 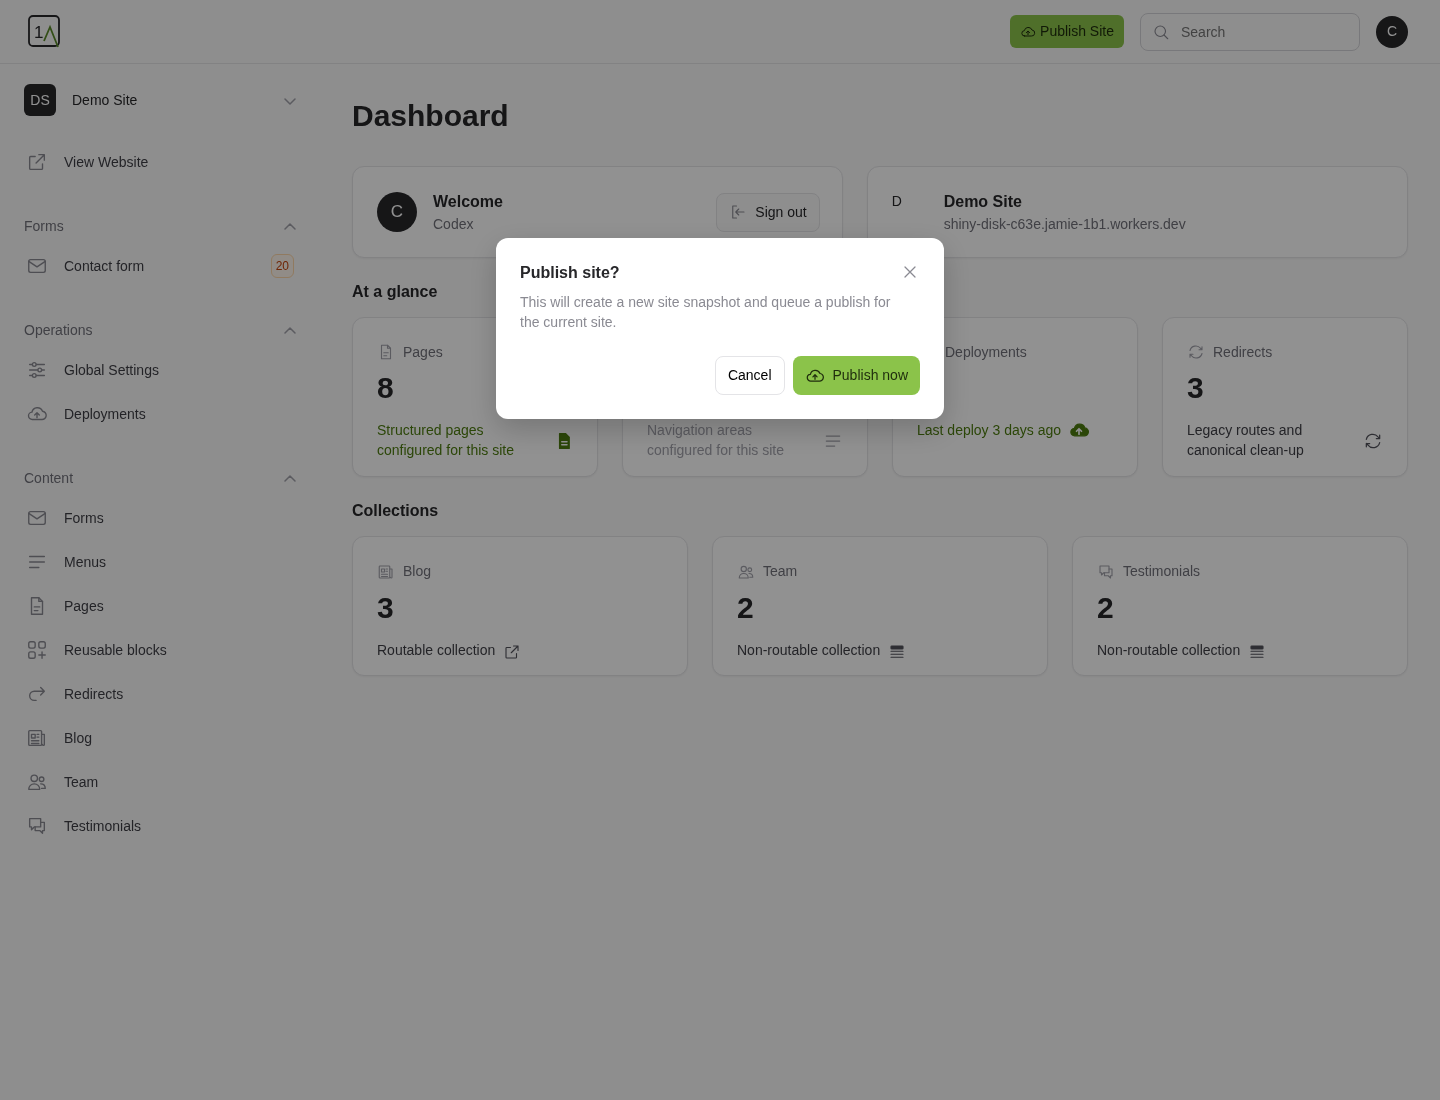 What do you see at coordinates (160, 782) in the screenshot?
I see `sidebar-item: Team` at bounding box center [160, 782].